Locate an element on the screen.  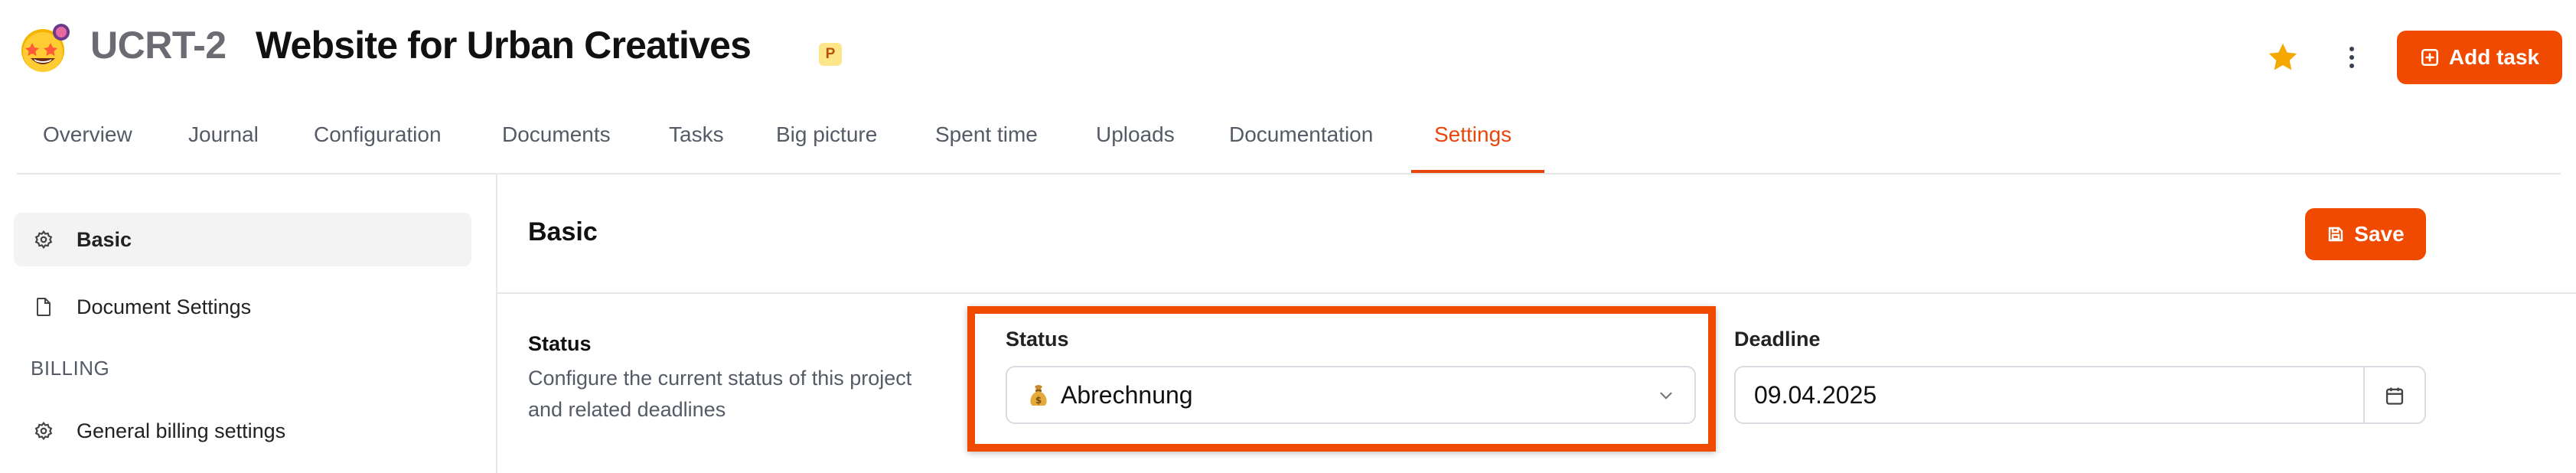
project-code: UCRT-2 is located at coordinates (159, 45).